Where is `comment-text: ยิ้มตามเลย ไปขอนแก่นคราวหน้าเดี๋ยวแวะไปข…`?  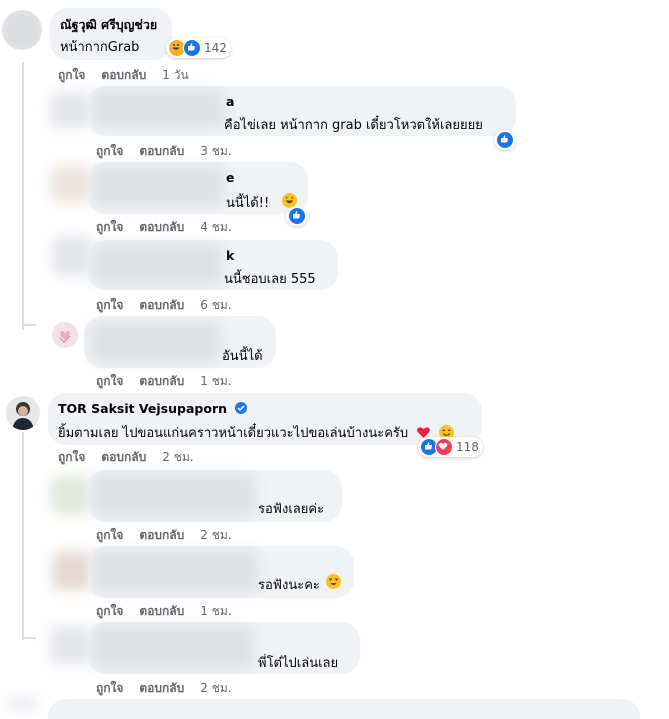
comment-text: ยิ้มตามเลย ไปขอนแก่นคราวหน้าเดี๋ยวแวะไปข… is located at coordinates (256, 432).